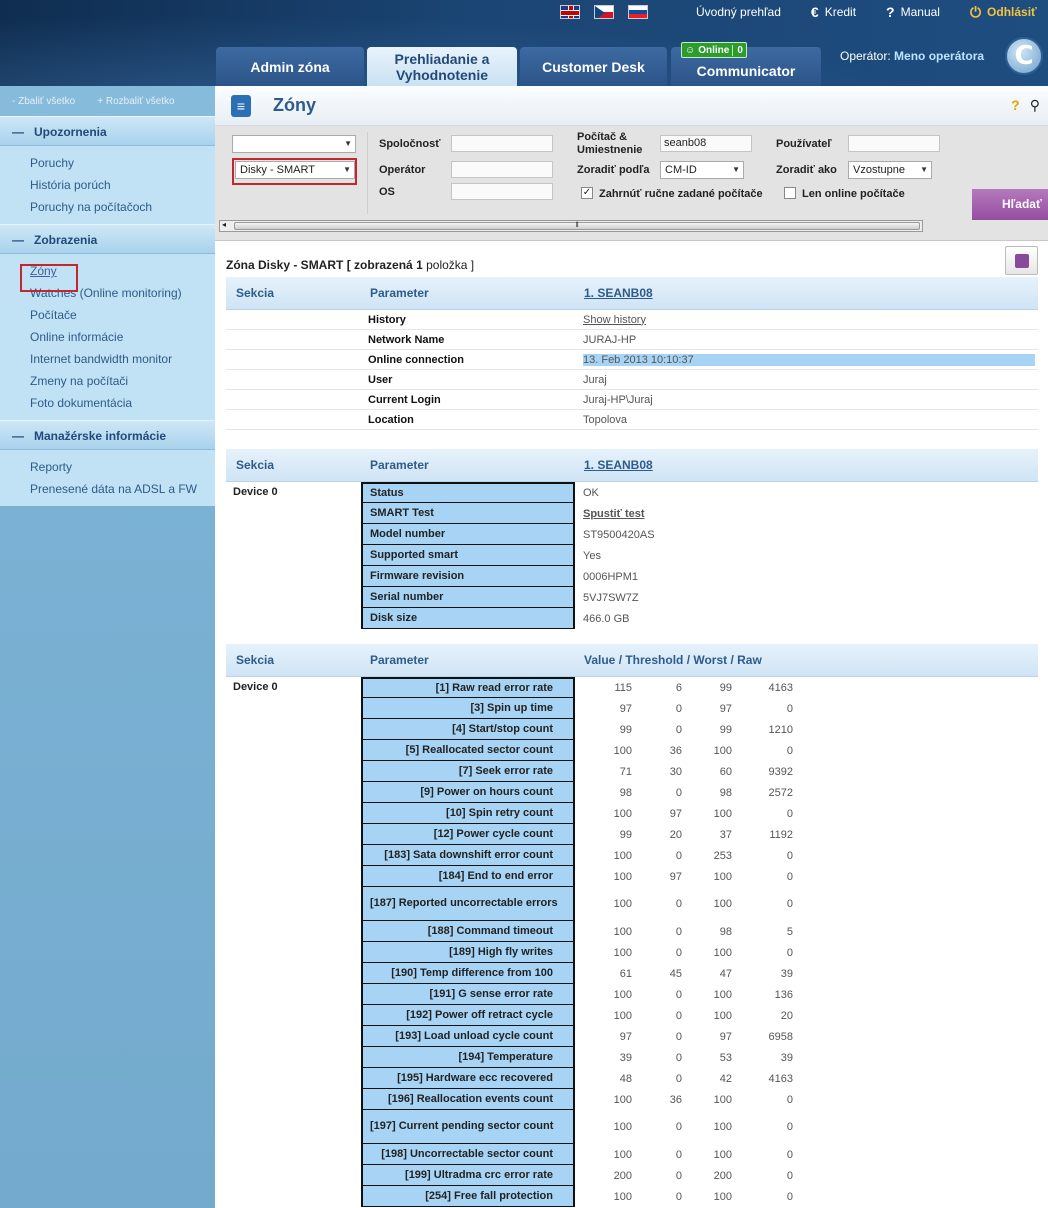  Describe the element at coordinates (706, 143) in the screenshot. I see `computer-input: seanb08` at that location.